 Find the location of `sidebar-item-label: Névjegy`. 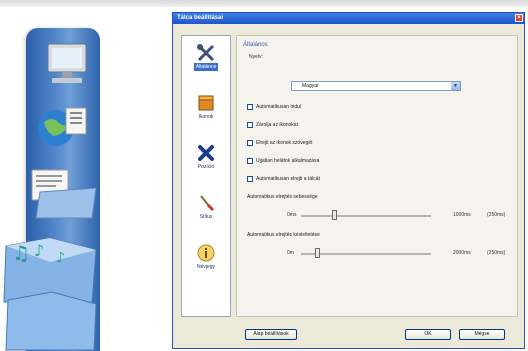

sidebar-item-label: Névjegy is located at coordinates (206, 267).